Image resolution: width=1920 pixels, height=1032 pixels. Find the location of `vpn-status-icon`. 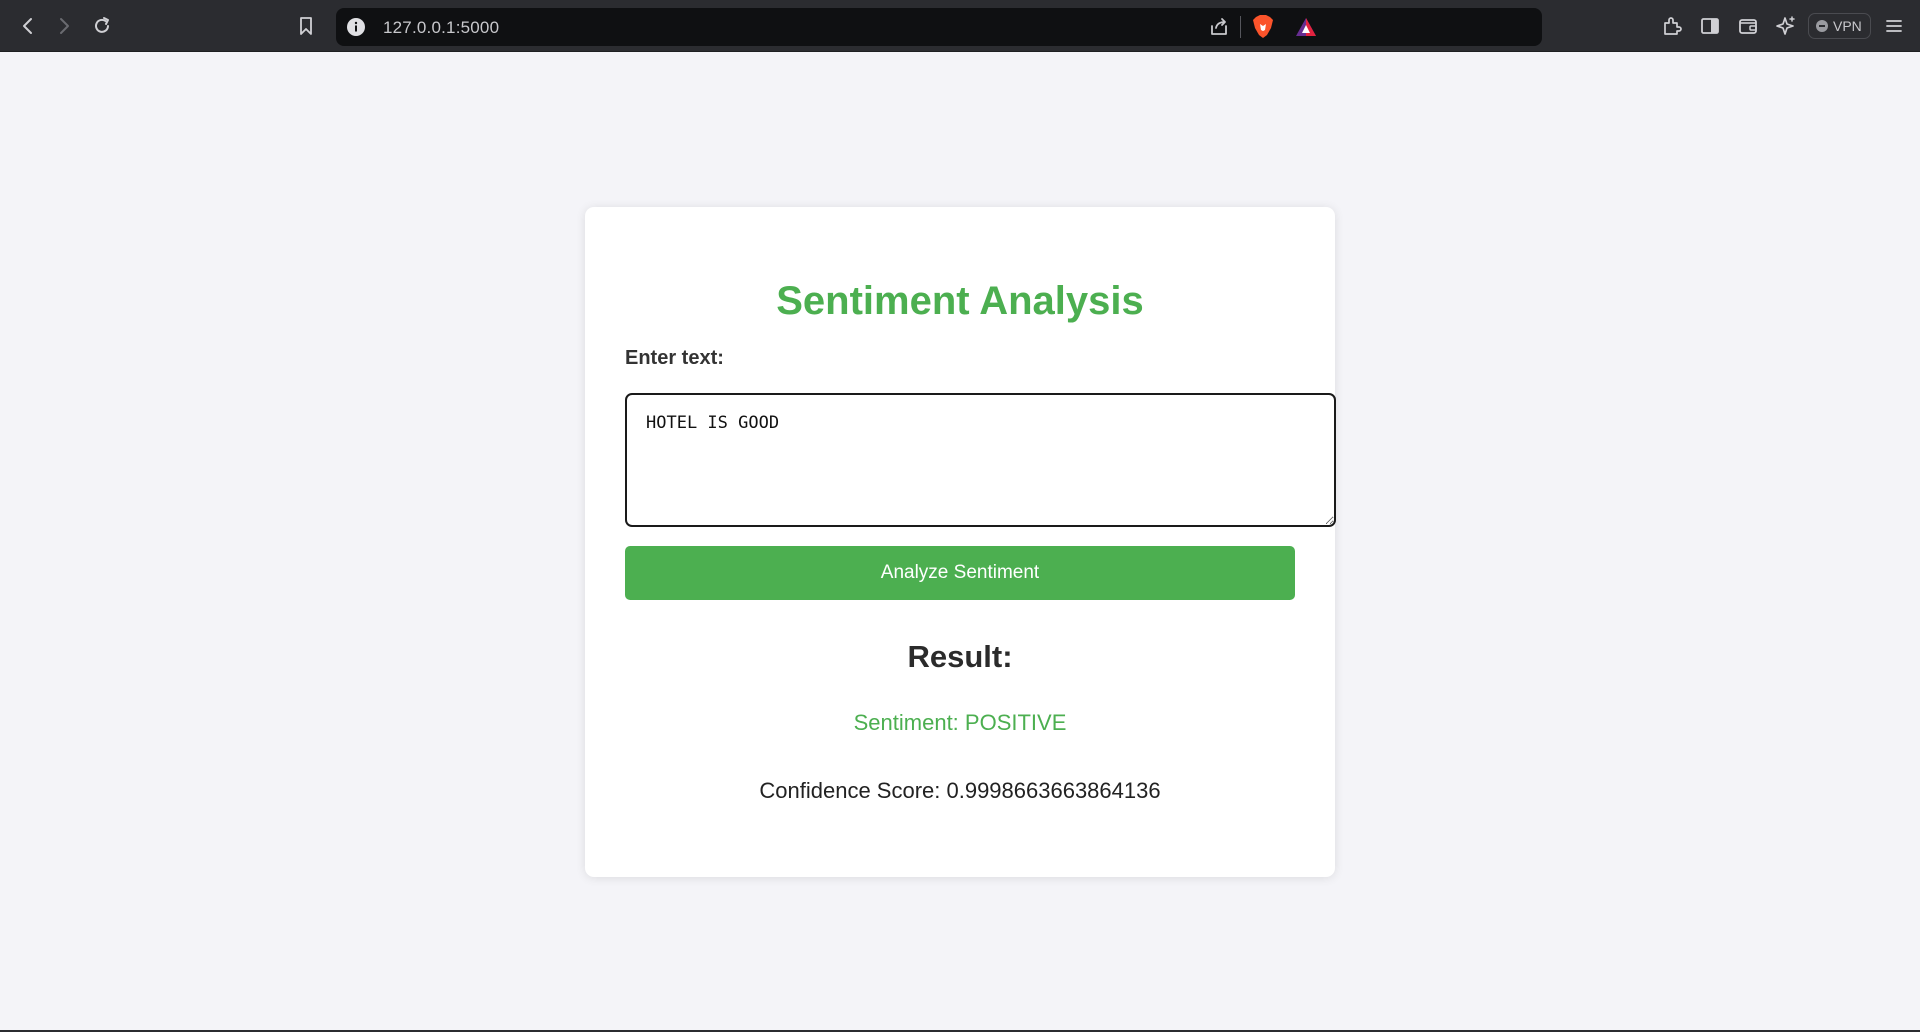

vpn-status-icon is located at coordinates (1822, 26).